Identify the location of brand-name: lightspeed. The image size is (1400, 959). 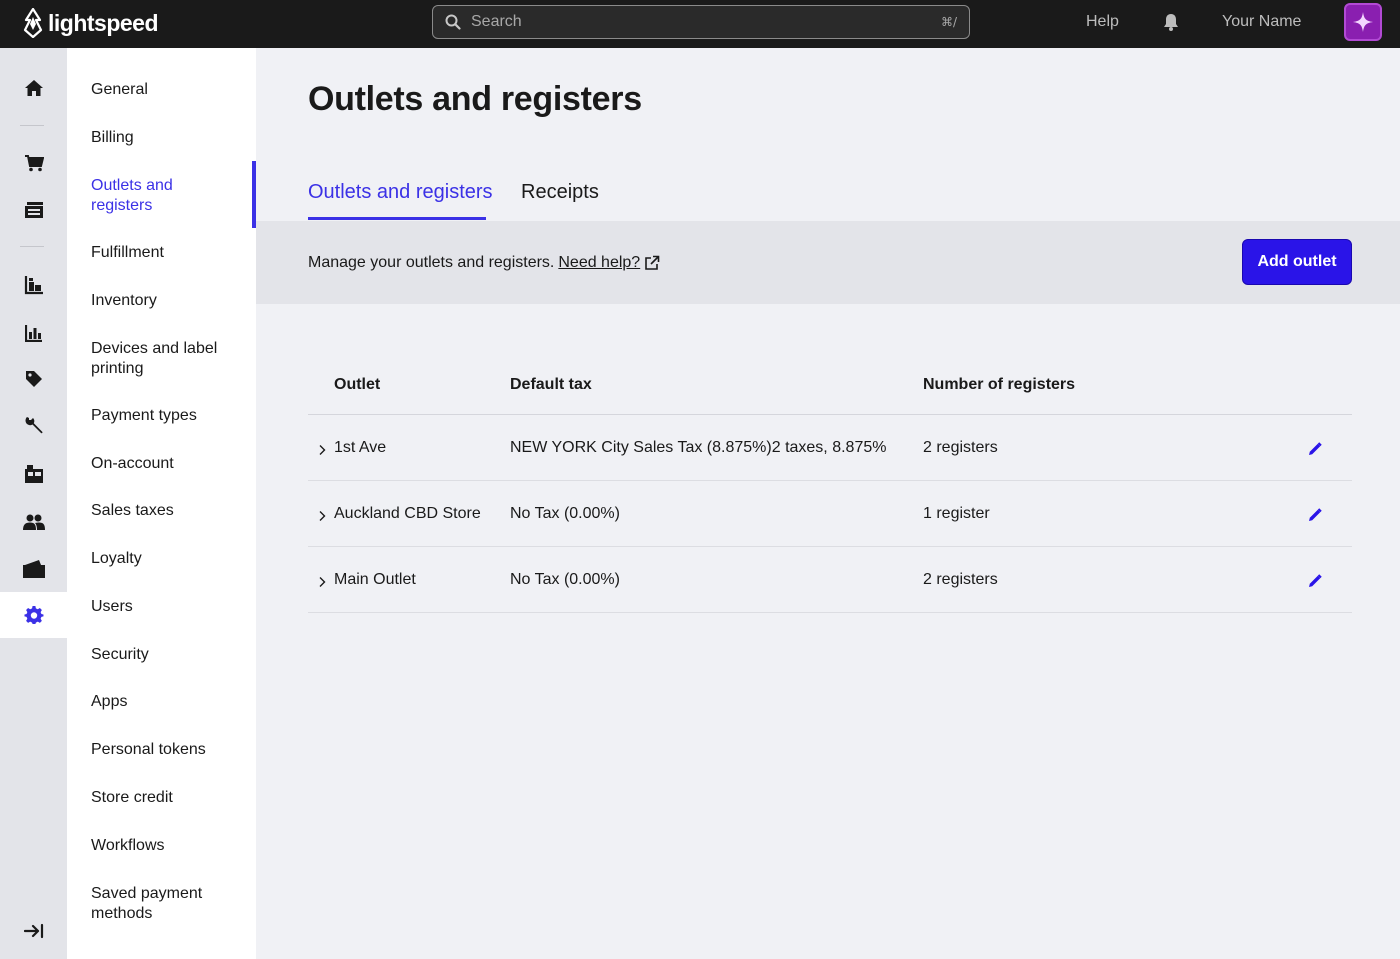
(103, 22).